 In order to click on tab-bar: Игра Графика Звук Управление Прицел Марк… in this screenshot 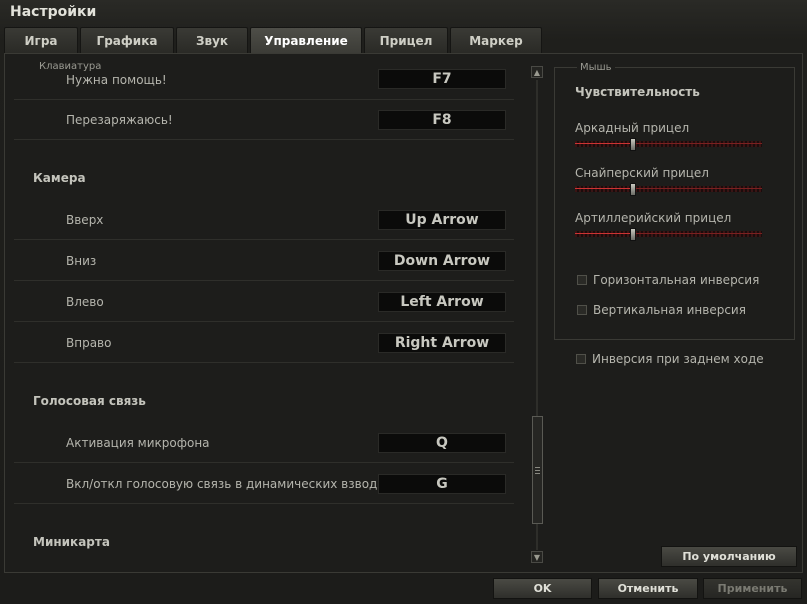, I will do `click(273, 40)`.